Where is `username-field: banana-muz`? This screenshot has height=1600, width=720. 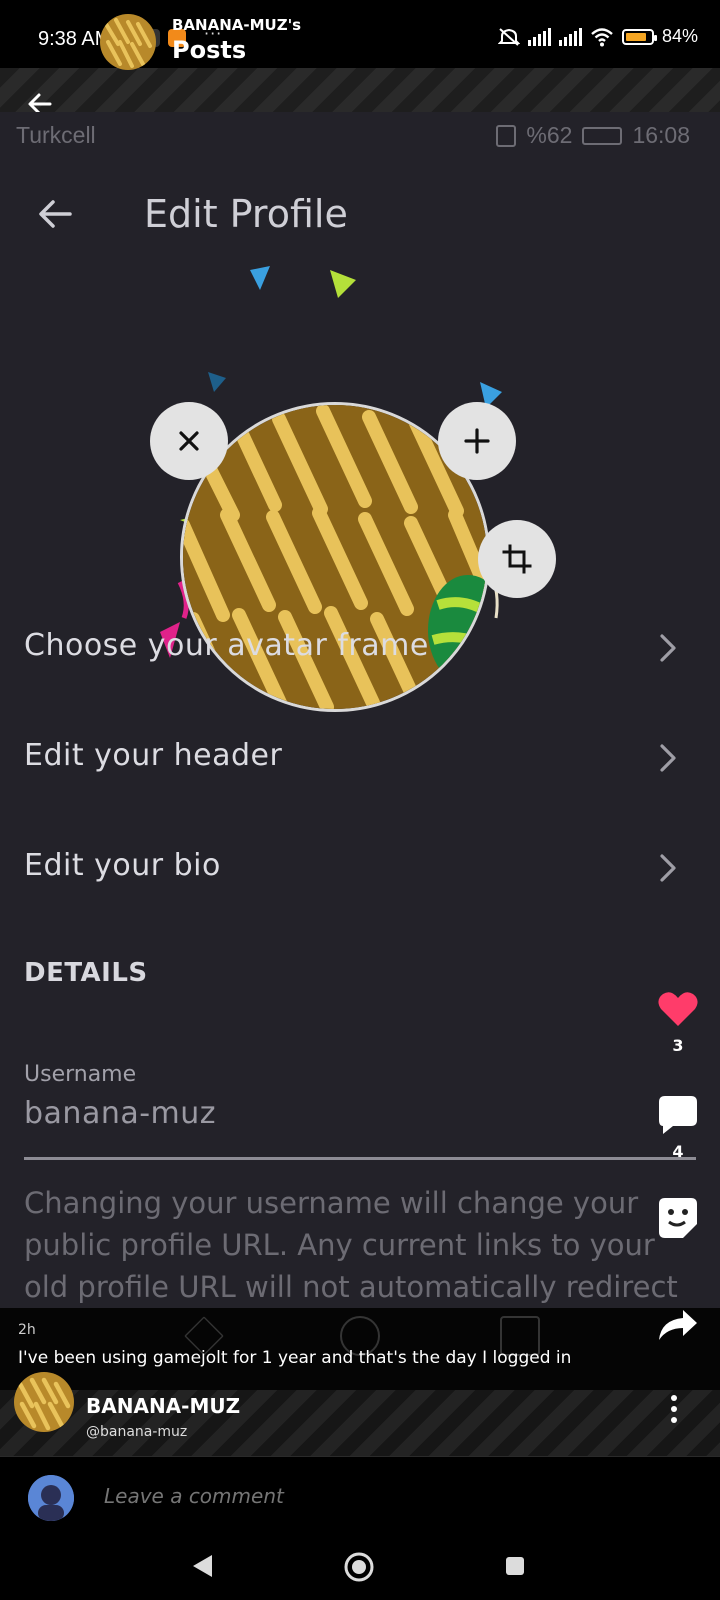 username-field: banana-muz is located at coordinates (120, 1113).